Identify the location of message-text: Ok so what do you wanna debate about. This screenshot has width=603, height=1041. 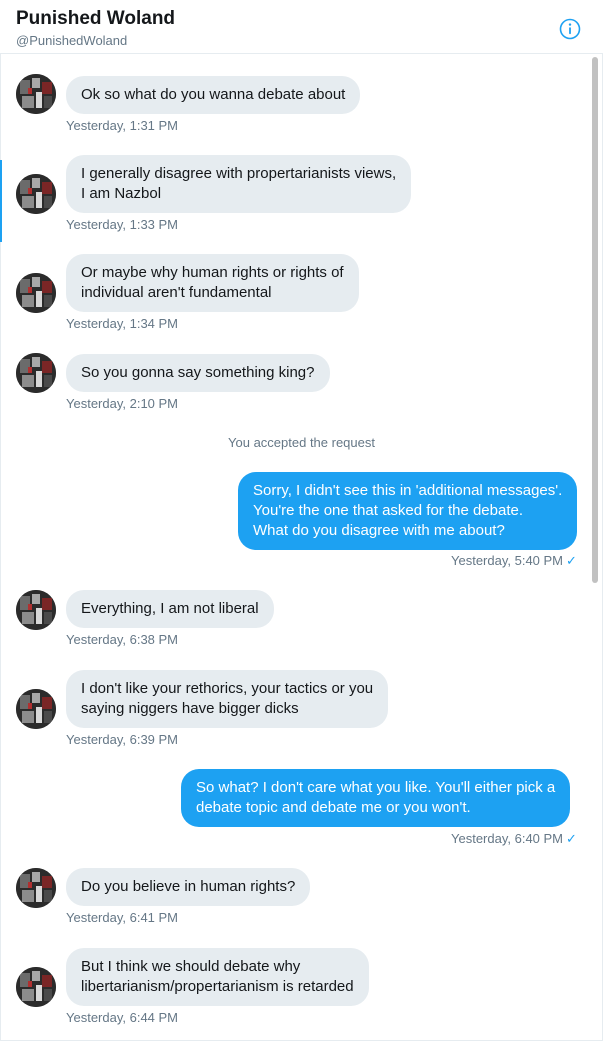
(213, 94).